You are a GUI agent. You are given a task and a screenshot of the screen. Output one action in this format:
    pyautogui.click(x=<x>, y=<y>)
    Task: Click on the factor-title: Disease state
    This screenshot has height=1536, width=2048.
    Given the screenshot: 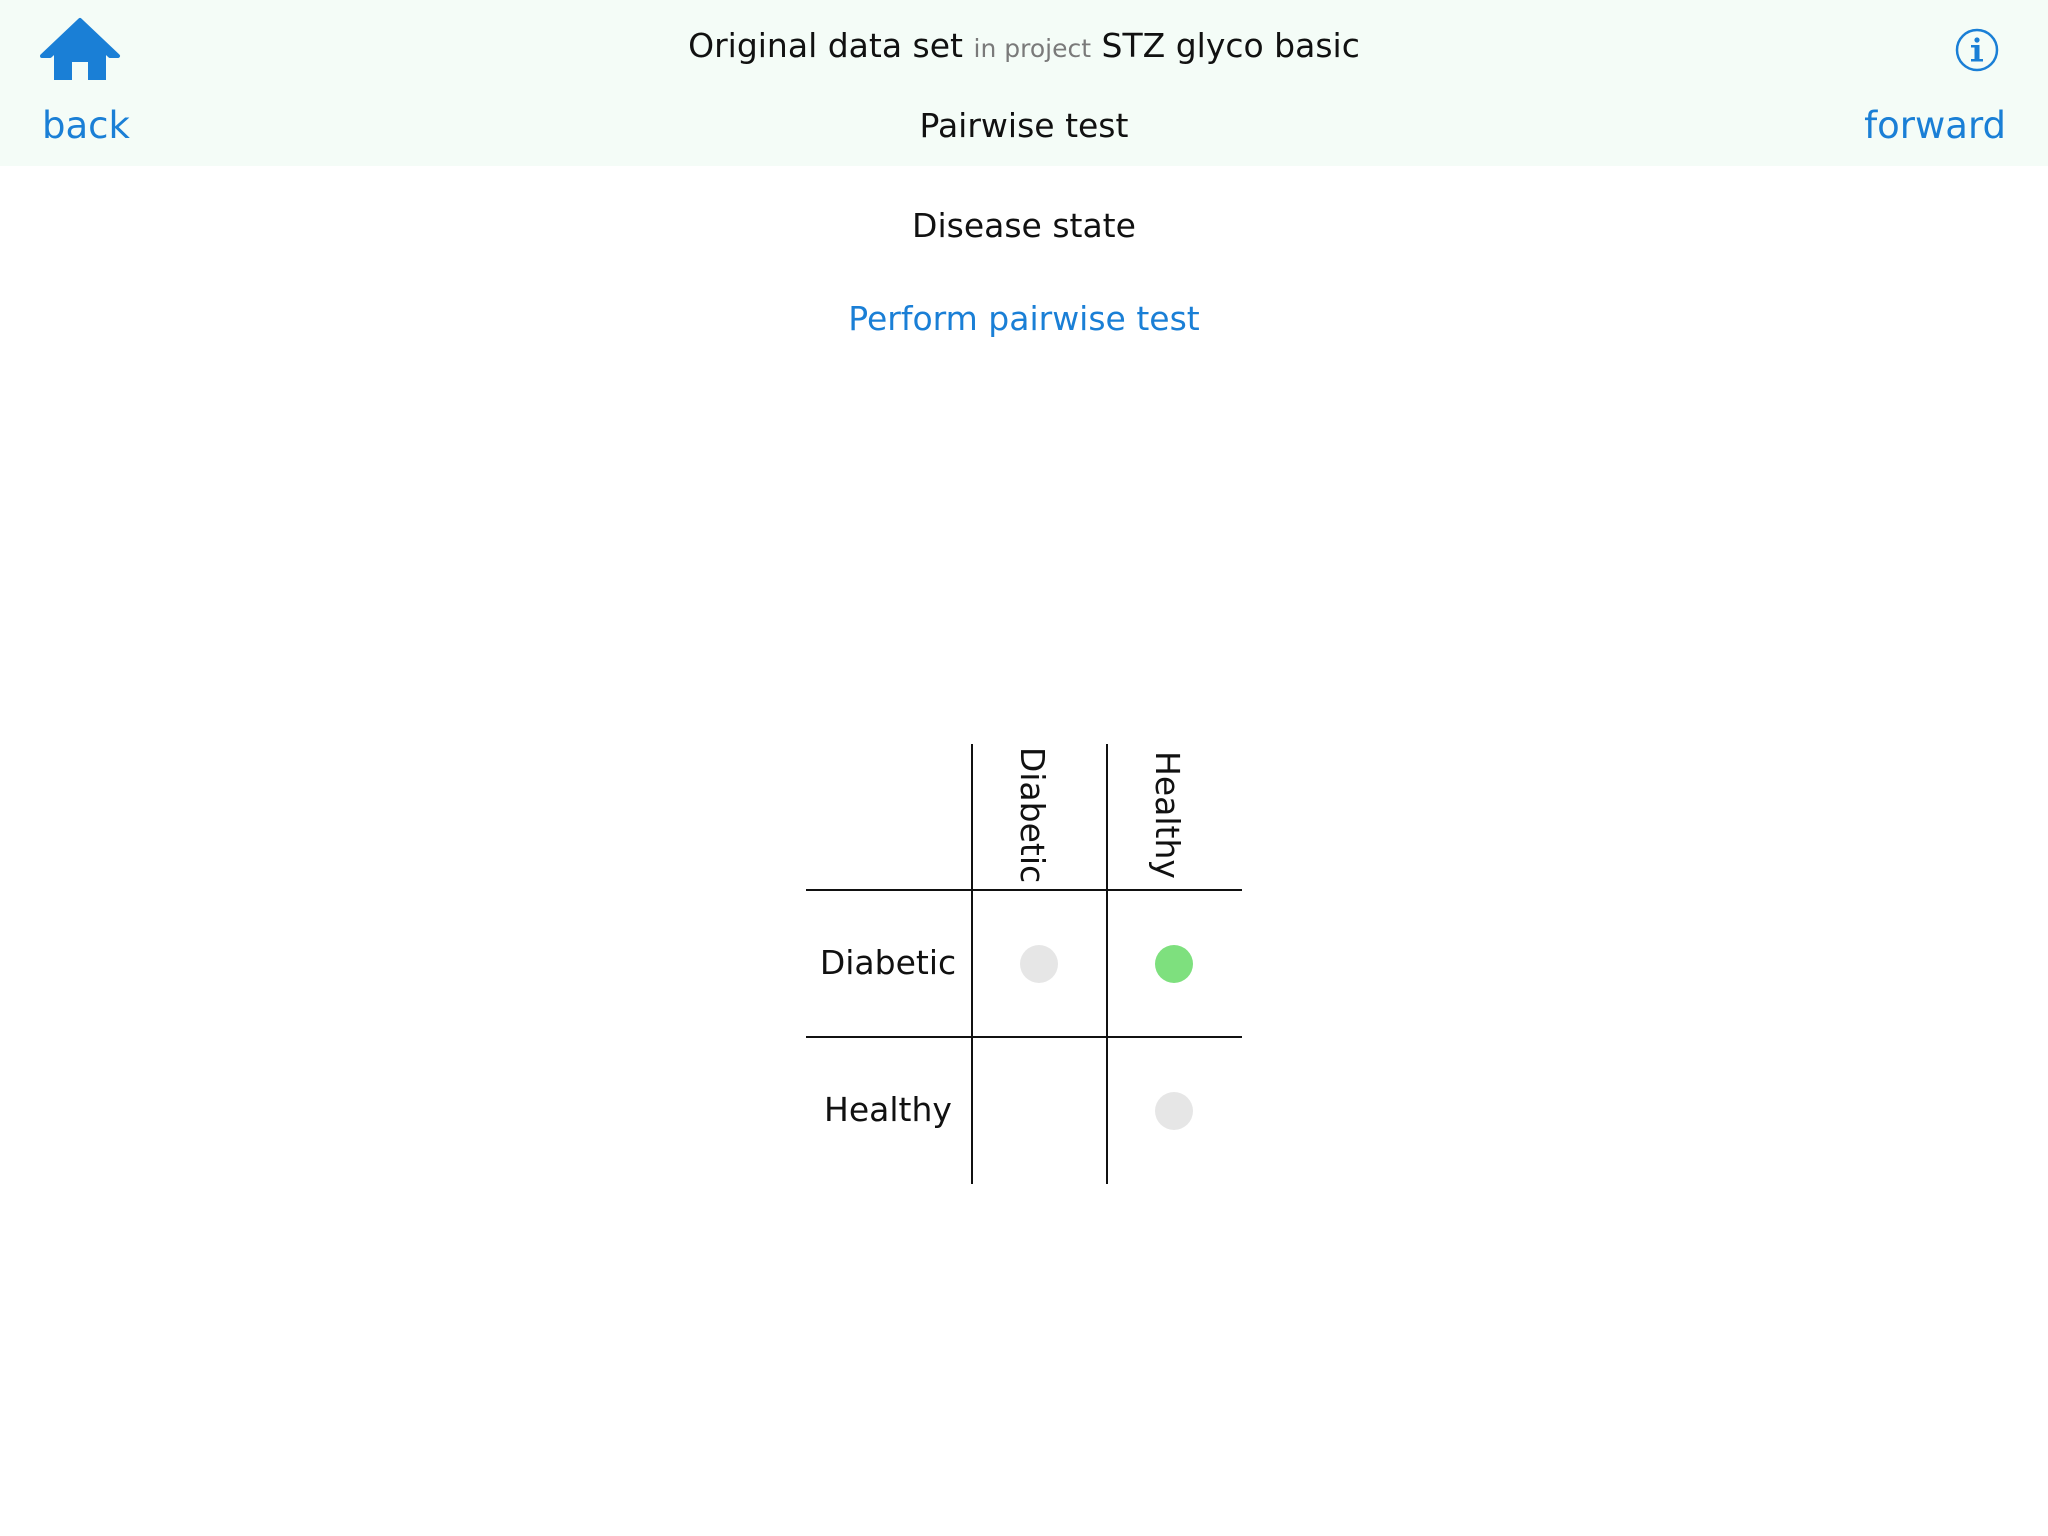 What is the action you would take?
    pyautogui.click(x=1024, y=225)
    